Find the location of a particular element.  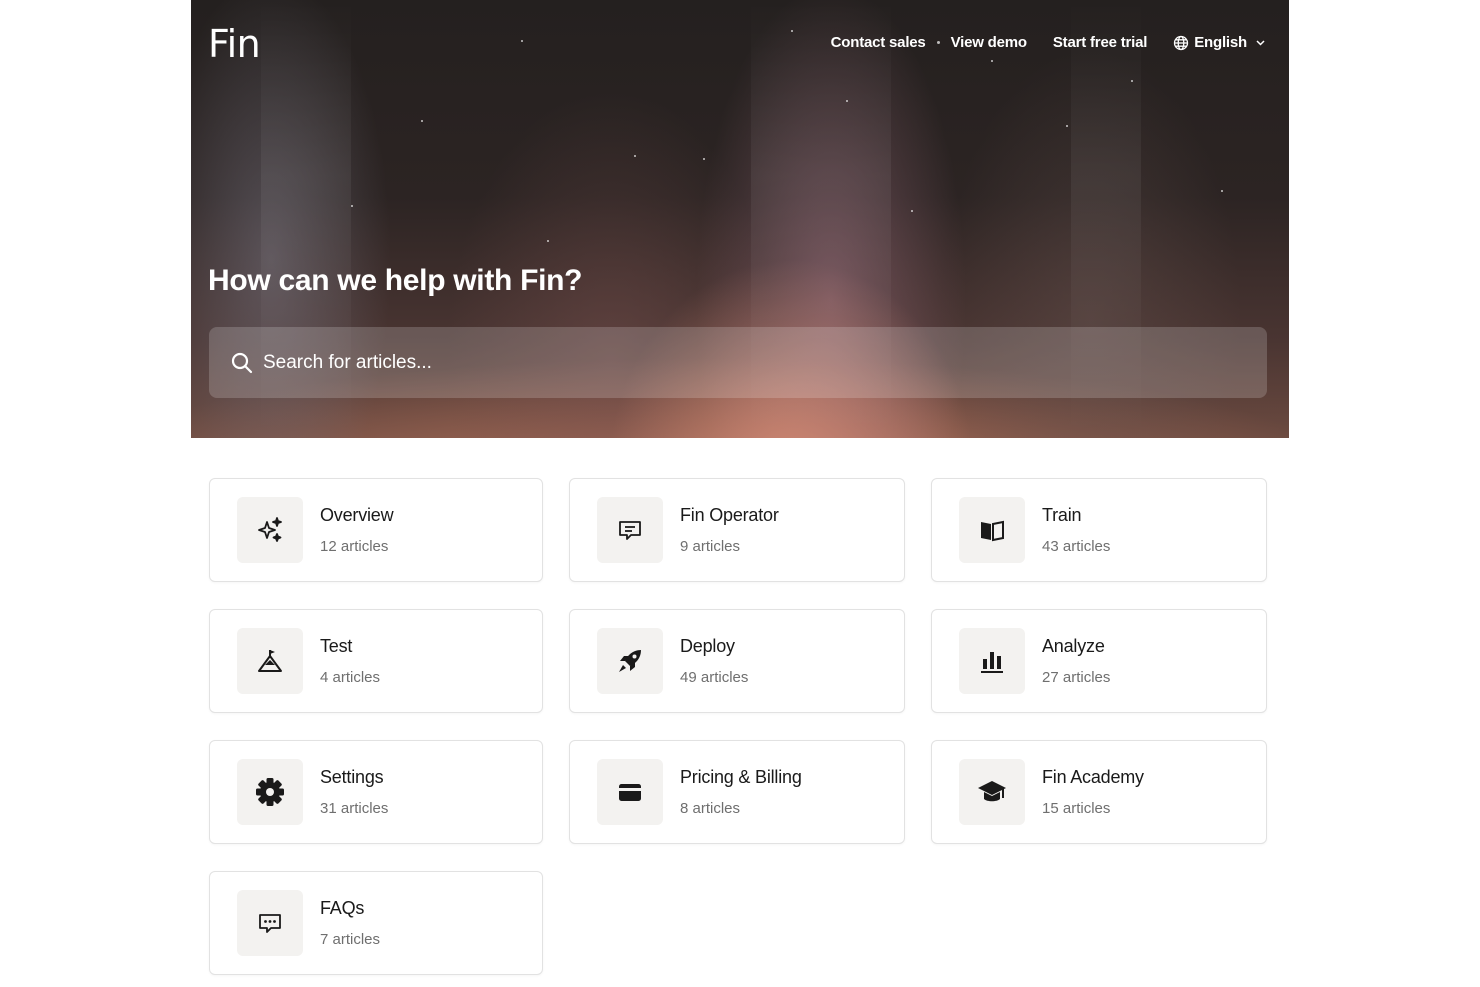

collection-card-pricing-billing: Pricing & Billing 8 articles is located at coordinates (737, 792).